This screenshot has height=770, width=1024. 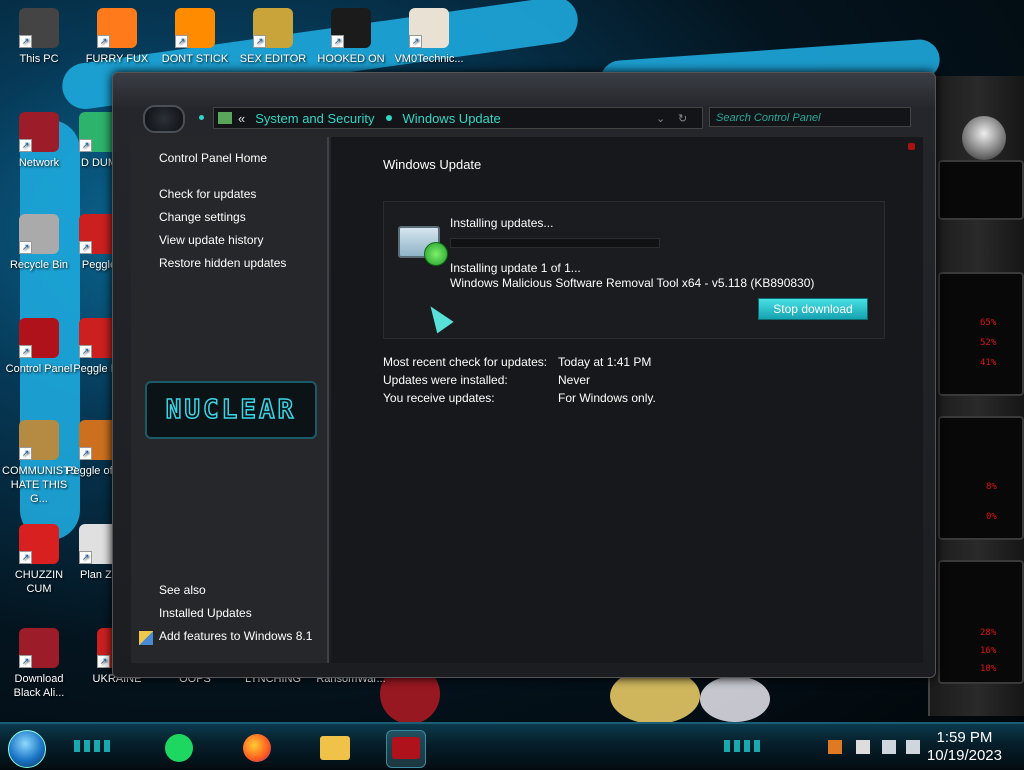 I want to click on address-bar: « System and Security Windows Update ⌄ ↻, so click(x=458, y=118).